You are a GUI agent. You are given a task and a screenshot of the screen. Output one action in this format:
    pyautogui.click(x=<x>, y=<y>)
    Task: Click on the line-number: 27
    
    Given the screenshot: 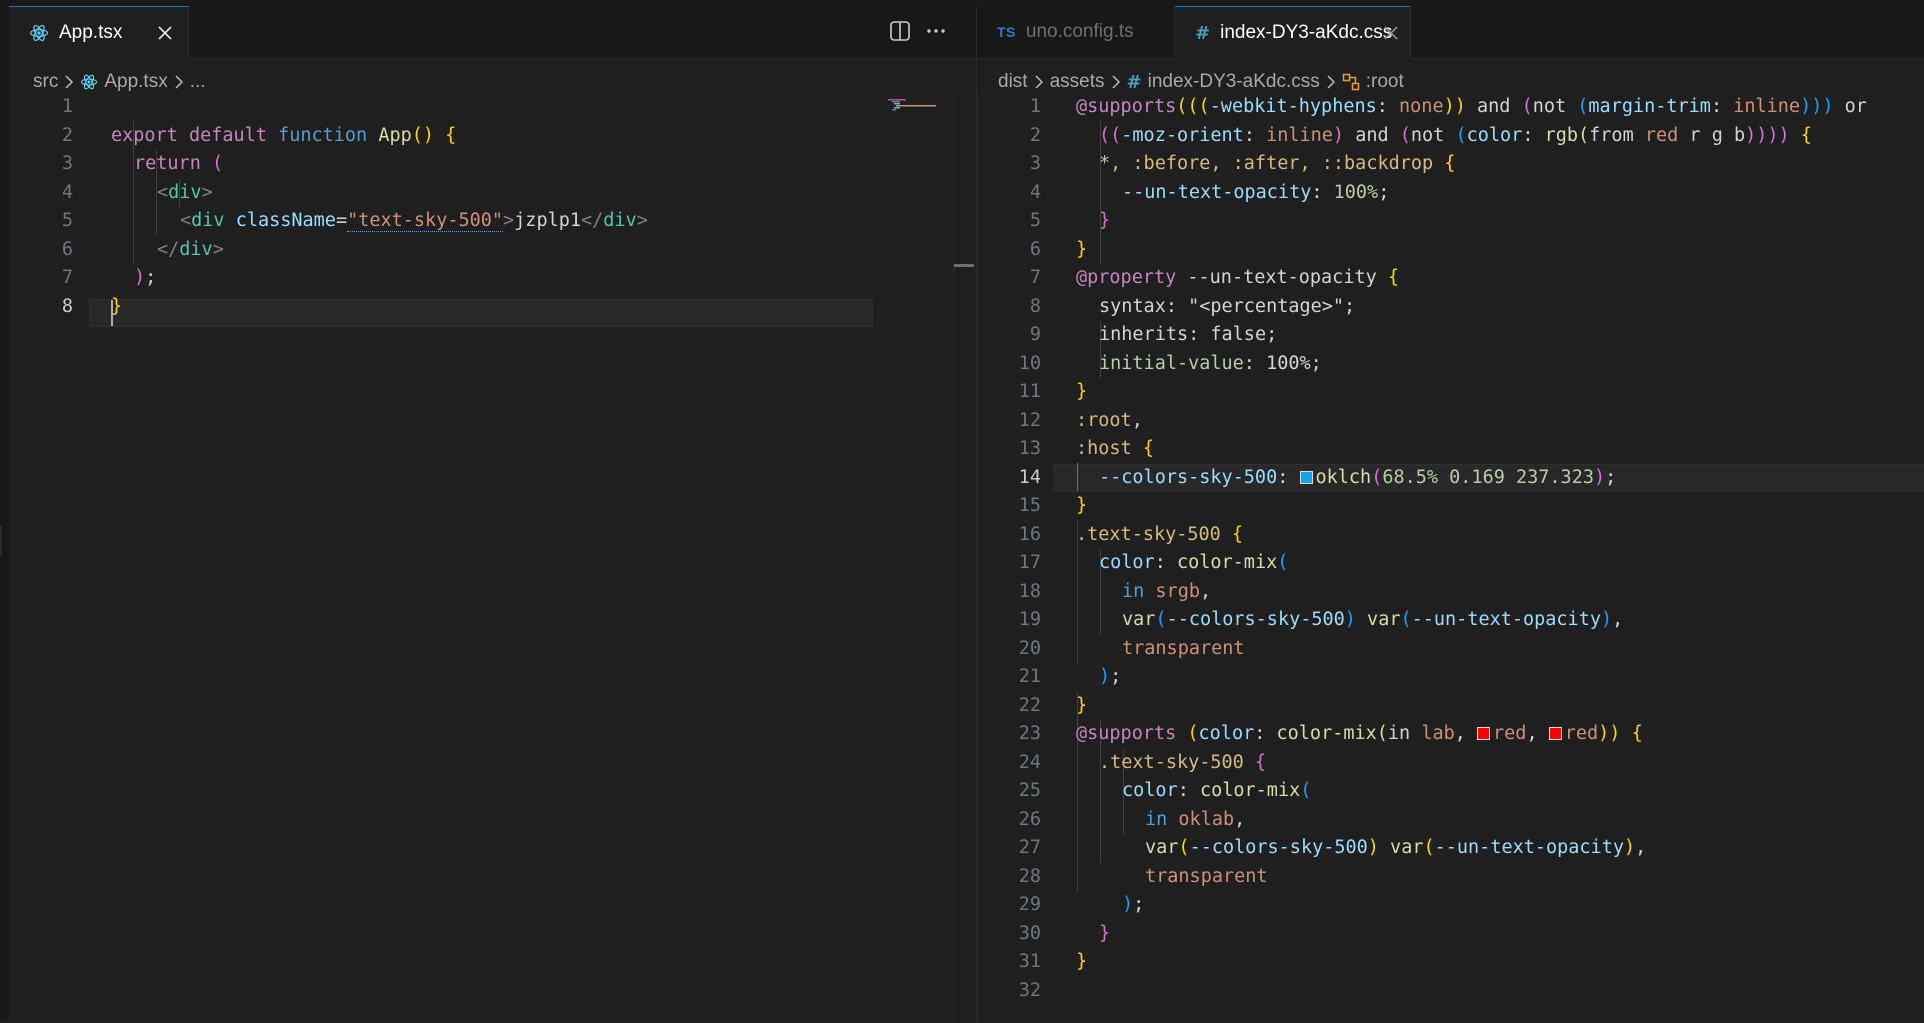 What is the action you would take?
    pyautogui.click(x=1029, y=847)
    